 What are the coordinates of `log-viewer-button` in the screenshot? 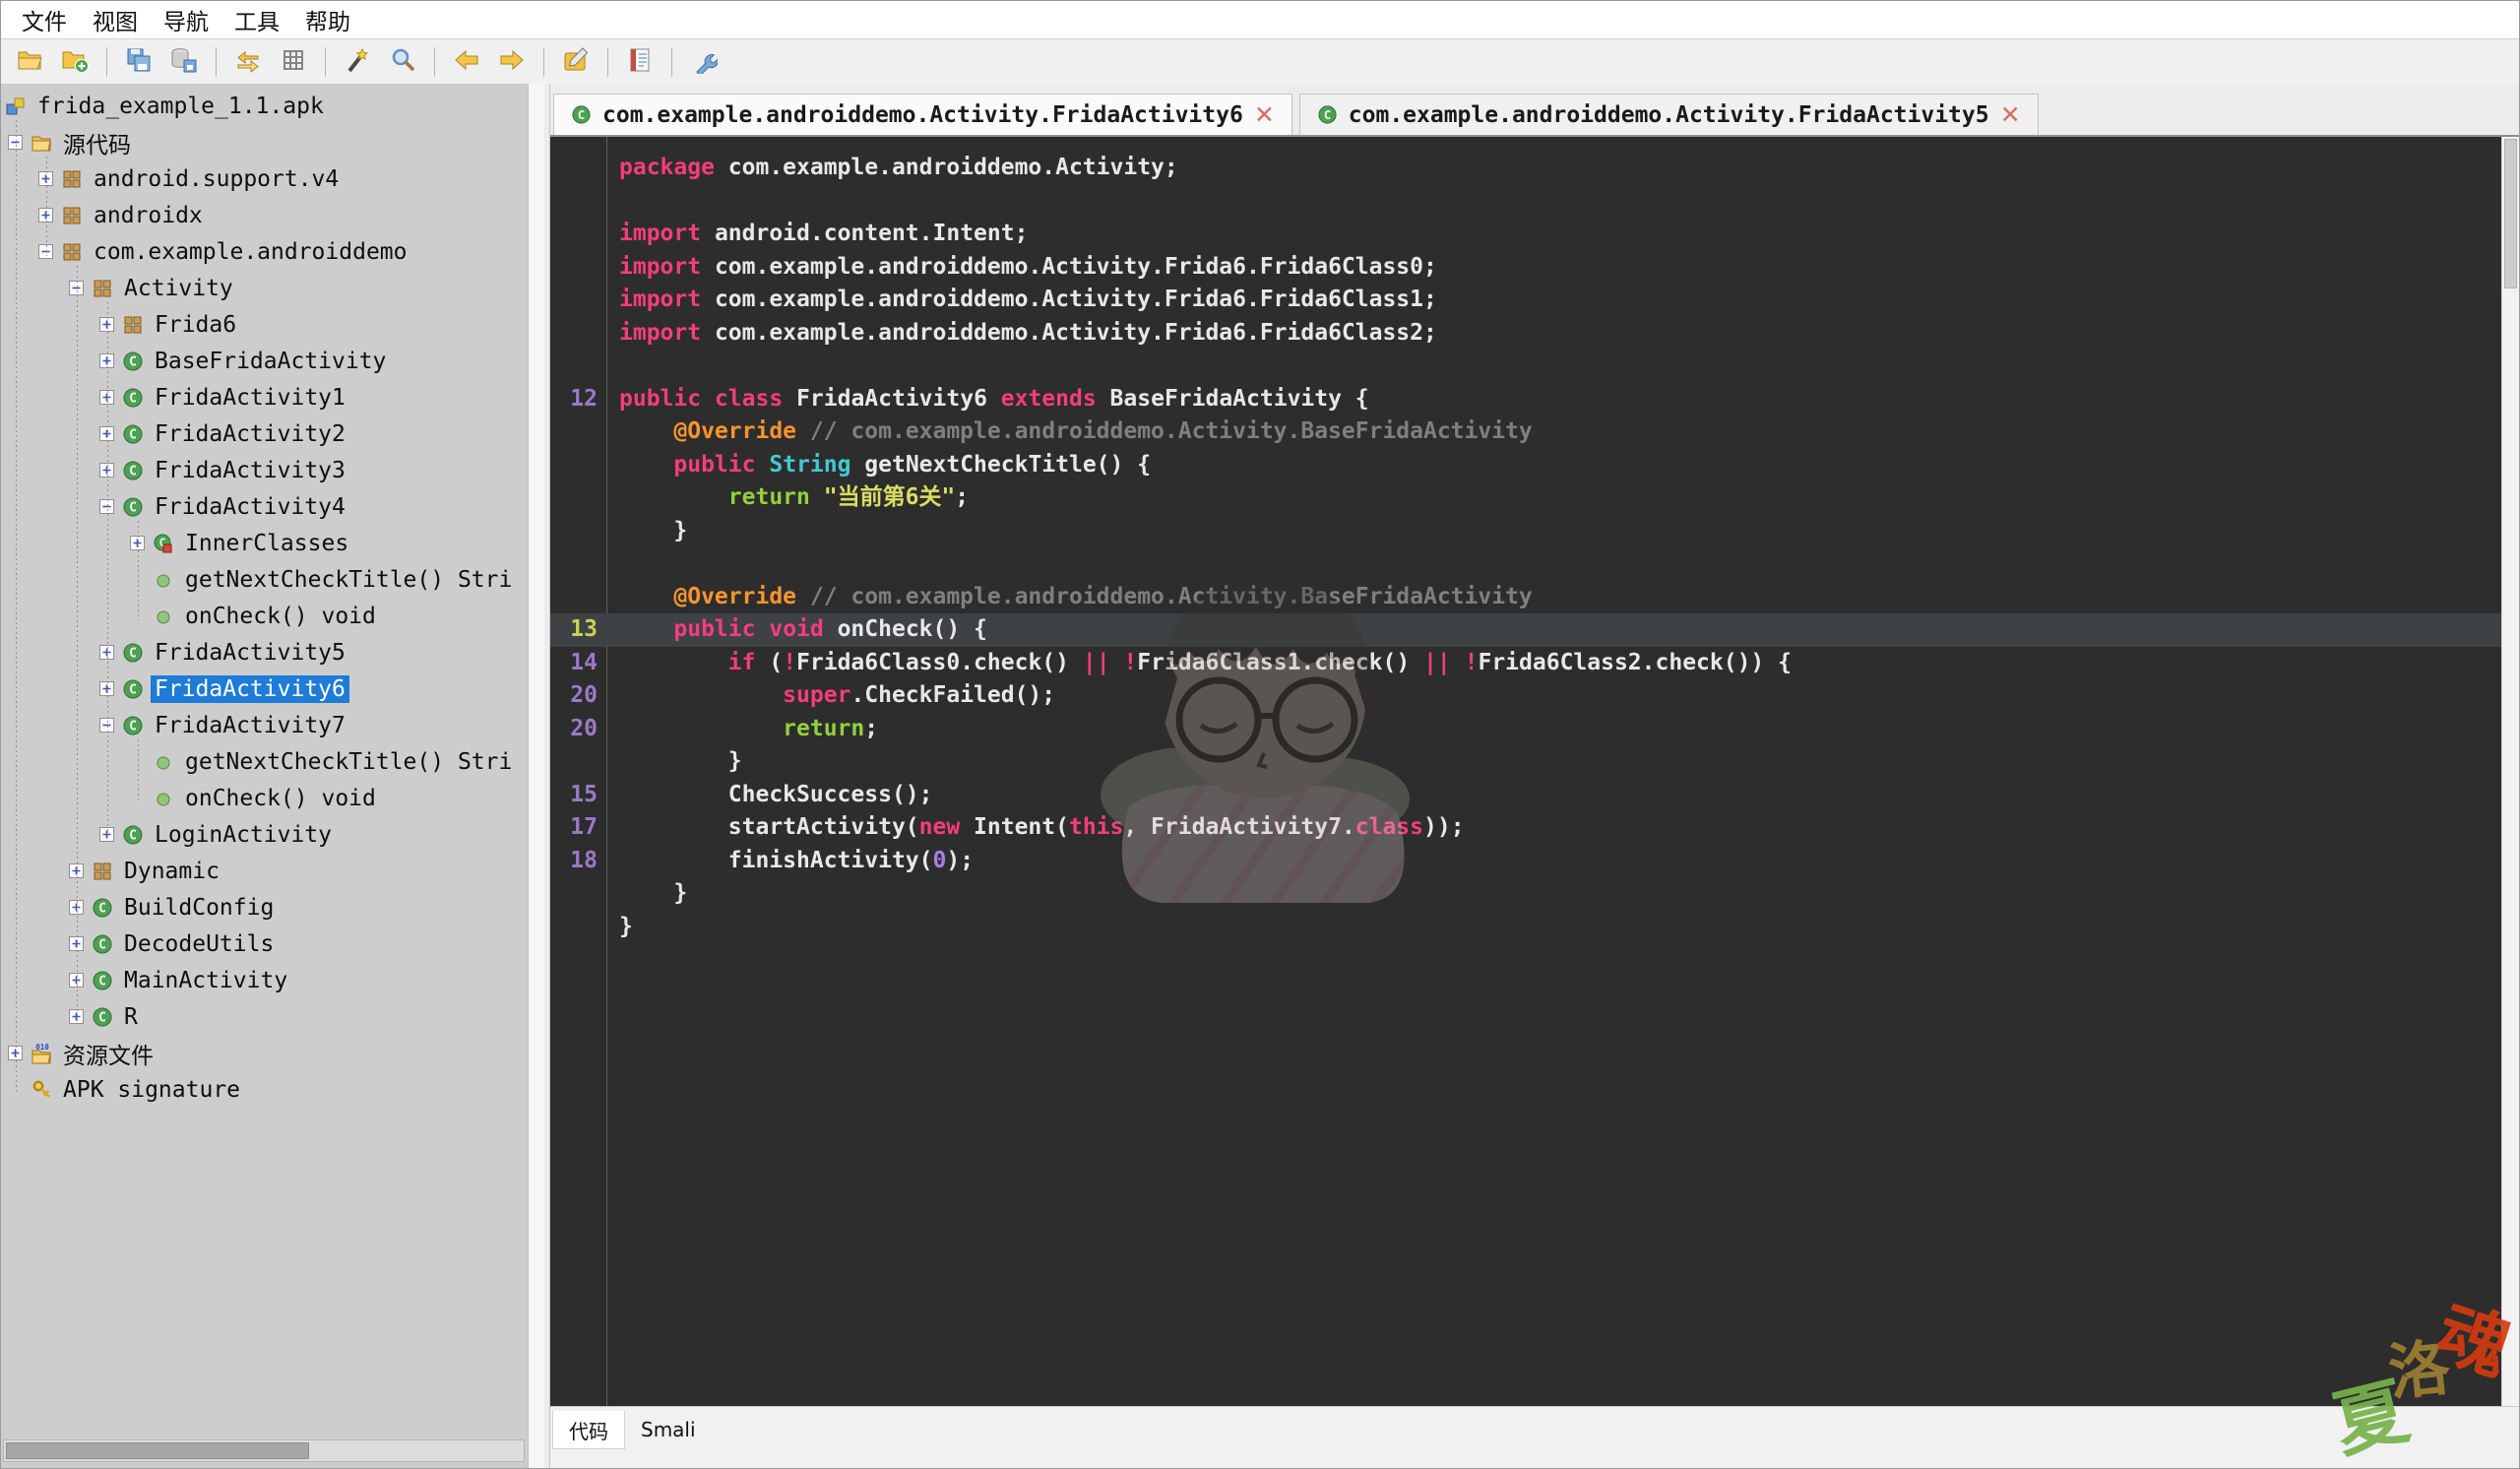 It's located at (639, 62).